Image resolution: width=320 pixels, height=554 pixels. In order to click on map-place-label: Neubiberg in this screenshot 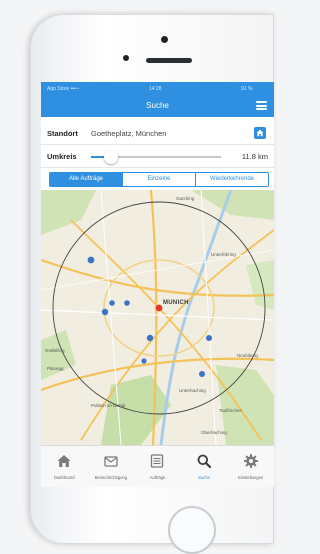, I will do `click(247, 355)`.